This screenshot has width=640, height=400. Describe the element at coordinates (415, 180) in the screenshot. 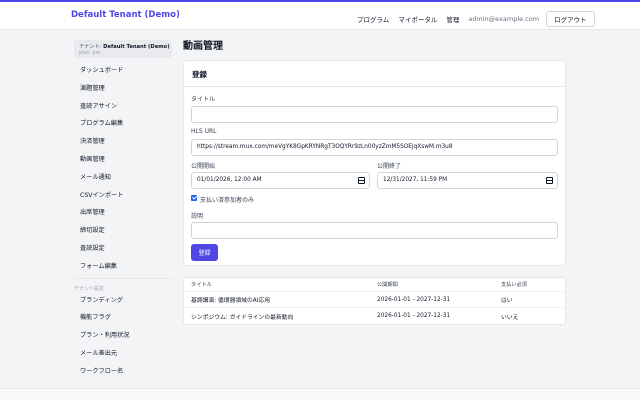

I see `publish-end-value: 12/31/2027, 11:59 PM` at that location.